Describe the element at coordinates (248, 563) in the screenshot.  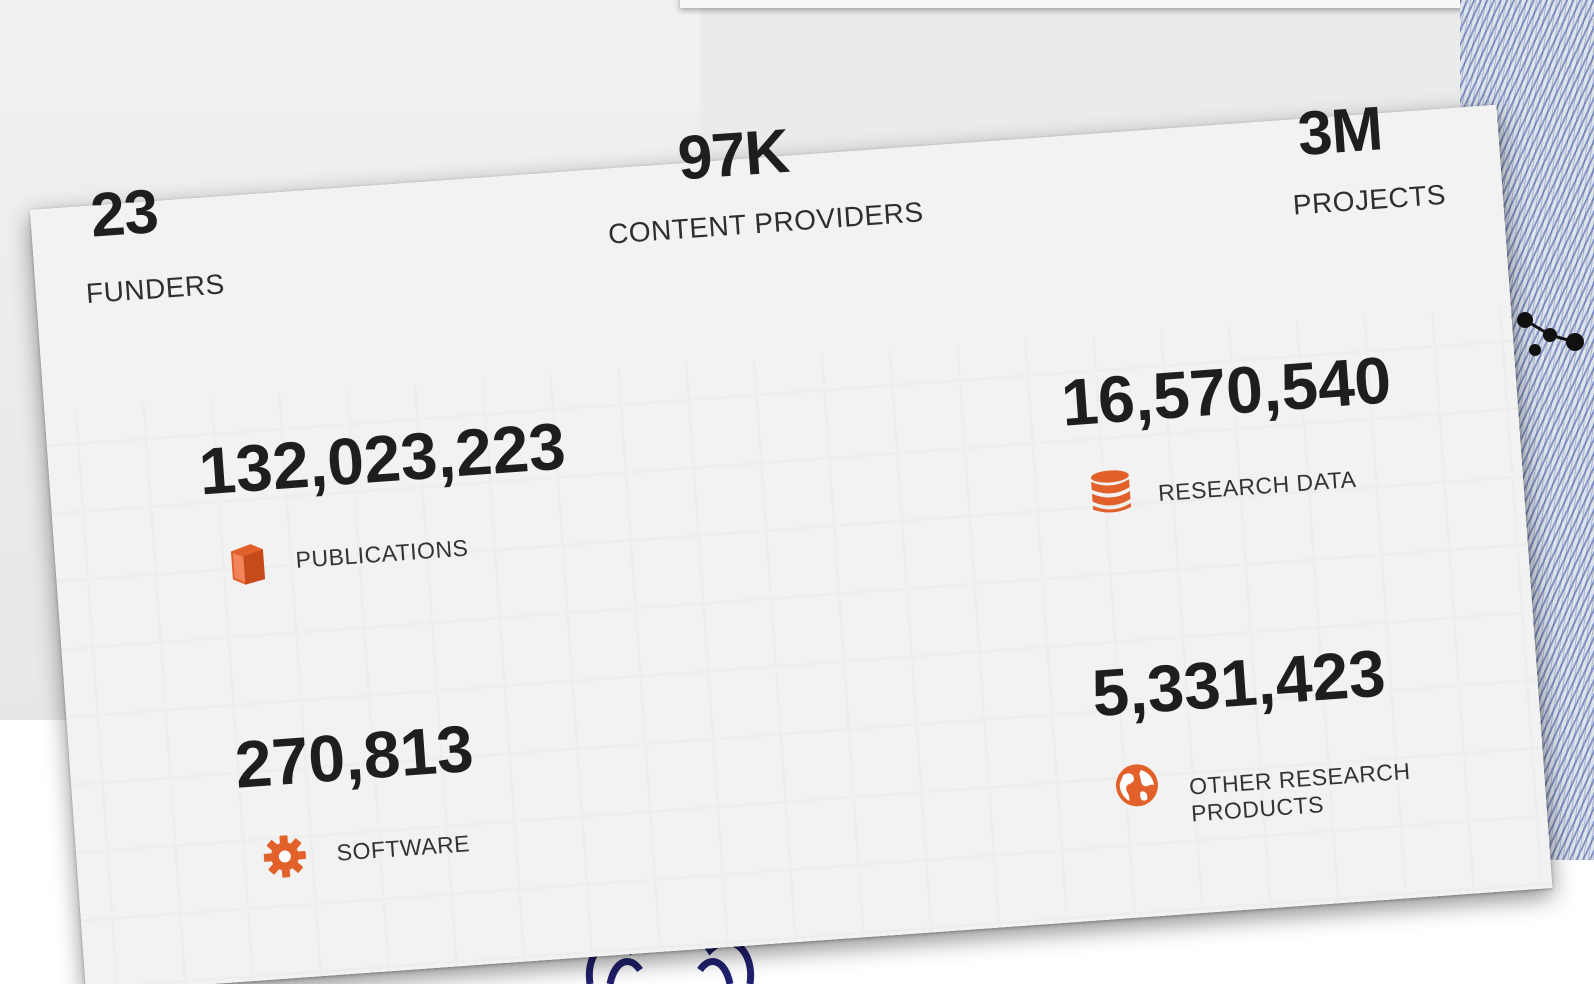
I see `book-icon` at that location.